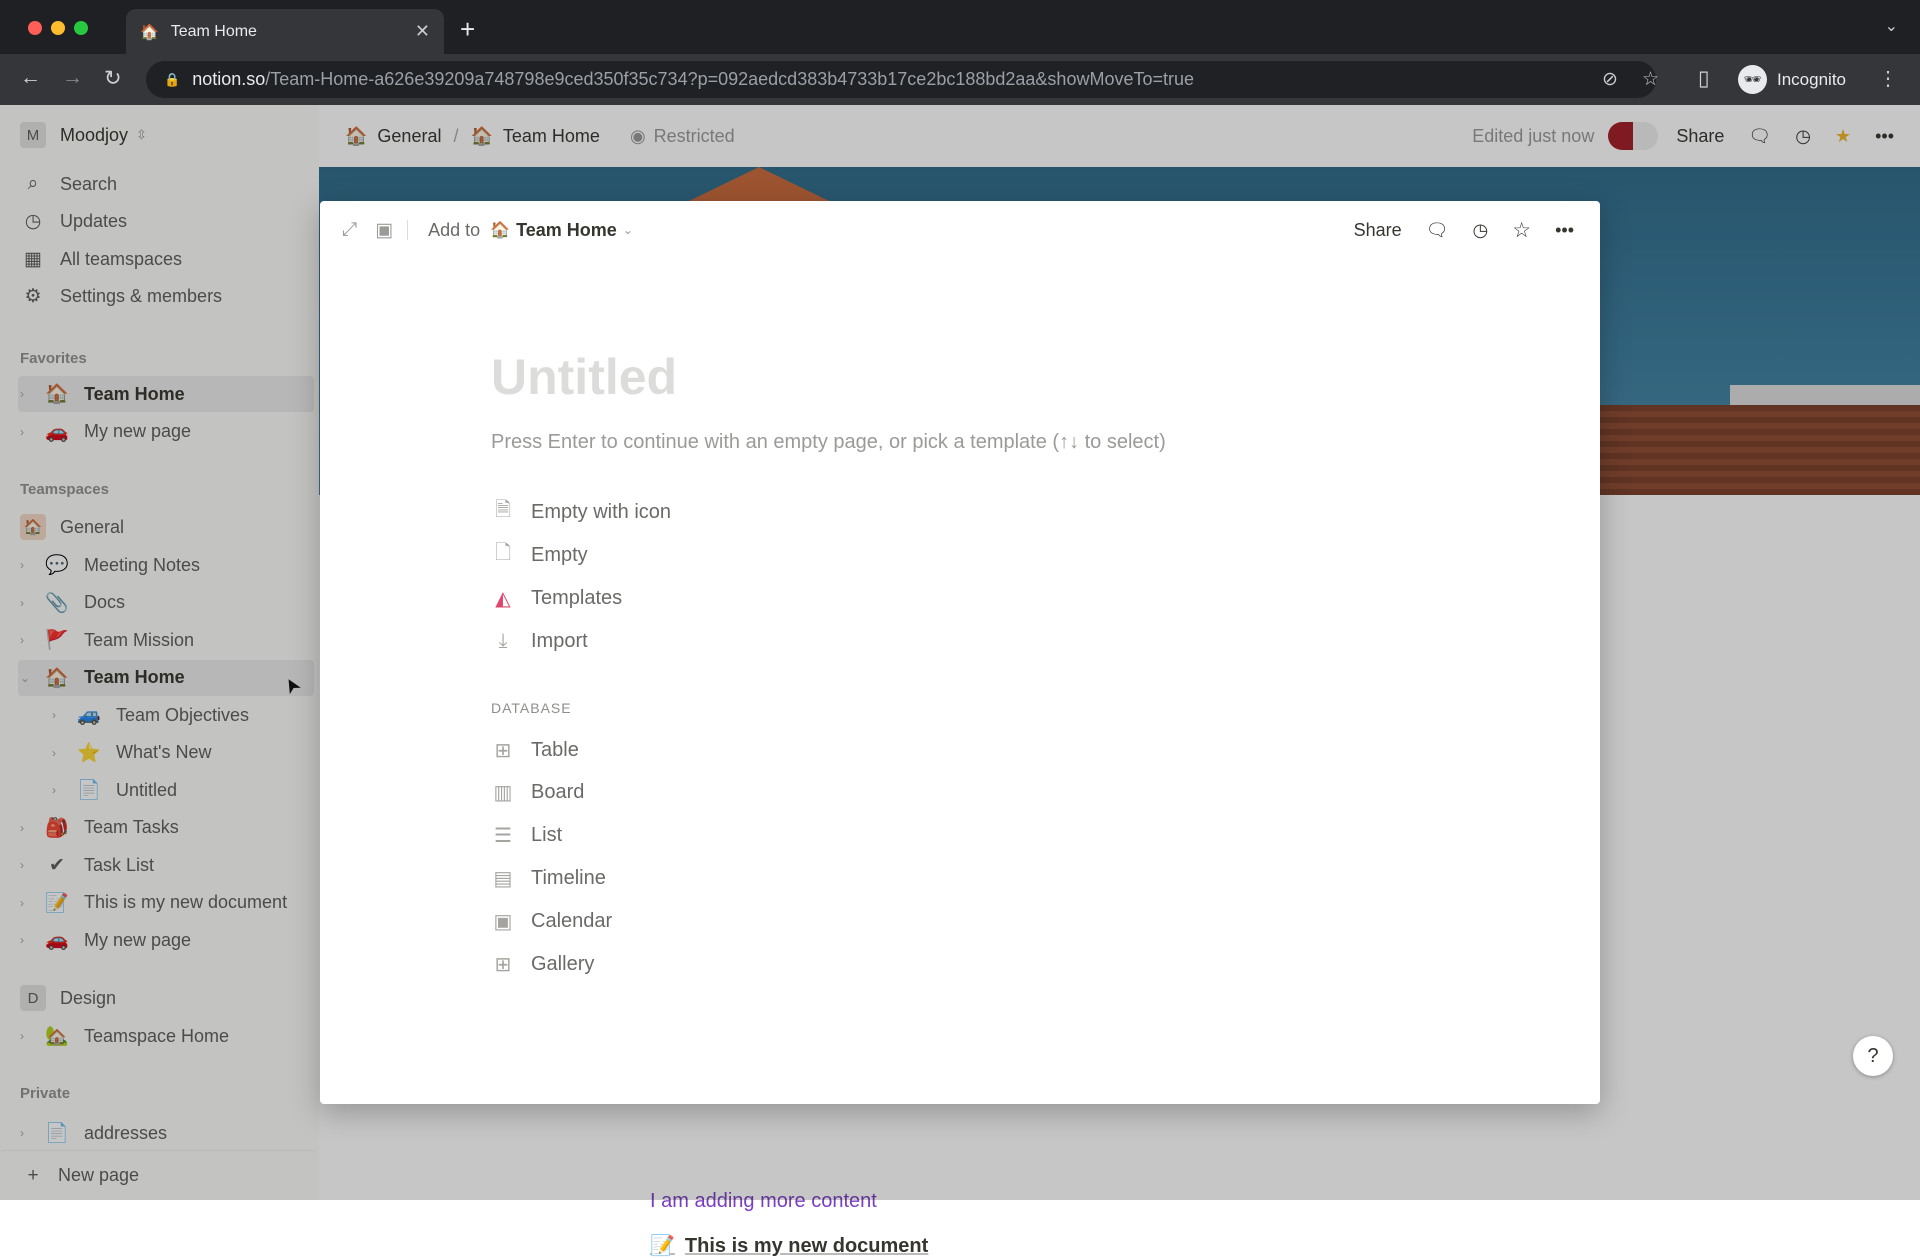 The image size is (1920, 1258). What do you see at coordinates (806, 1246) in the screenshot?
I see `doc-link-label: This is my new document` at bounding box center [806, 1246].